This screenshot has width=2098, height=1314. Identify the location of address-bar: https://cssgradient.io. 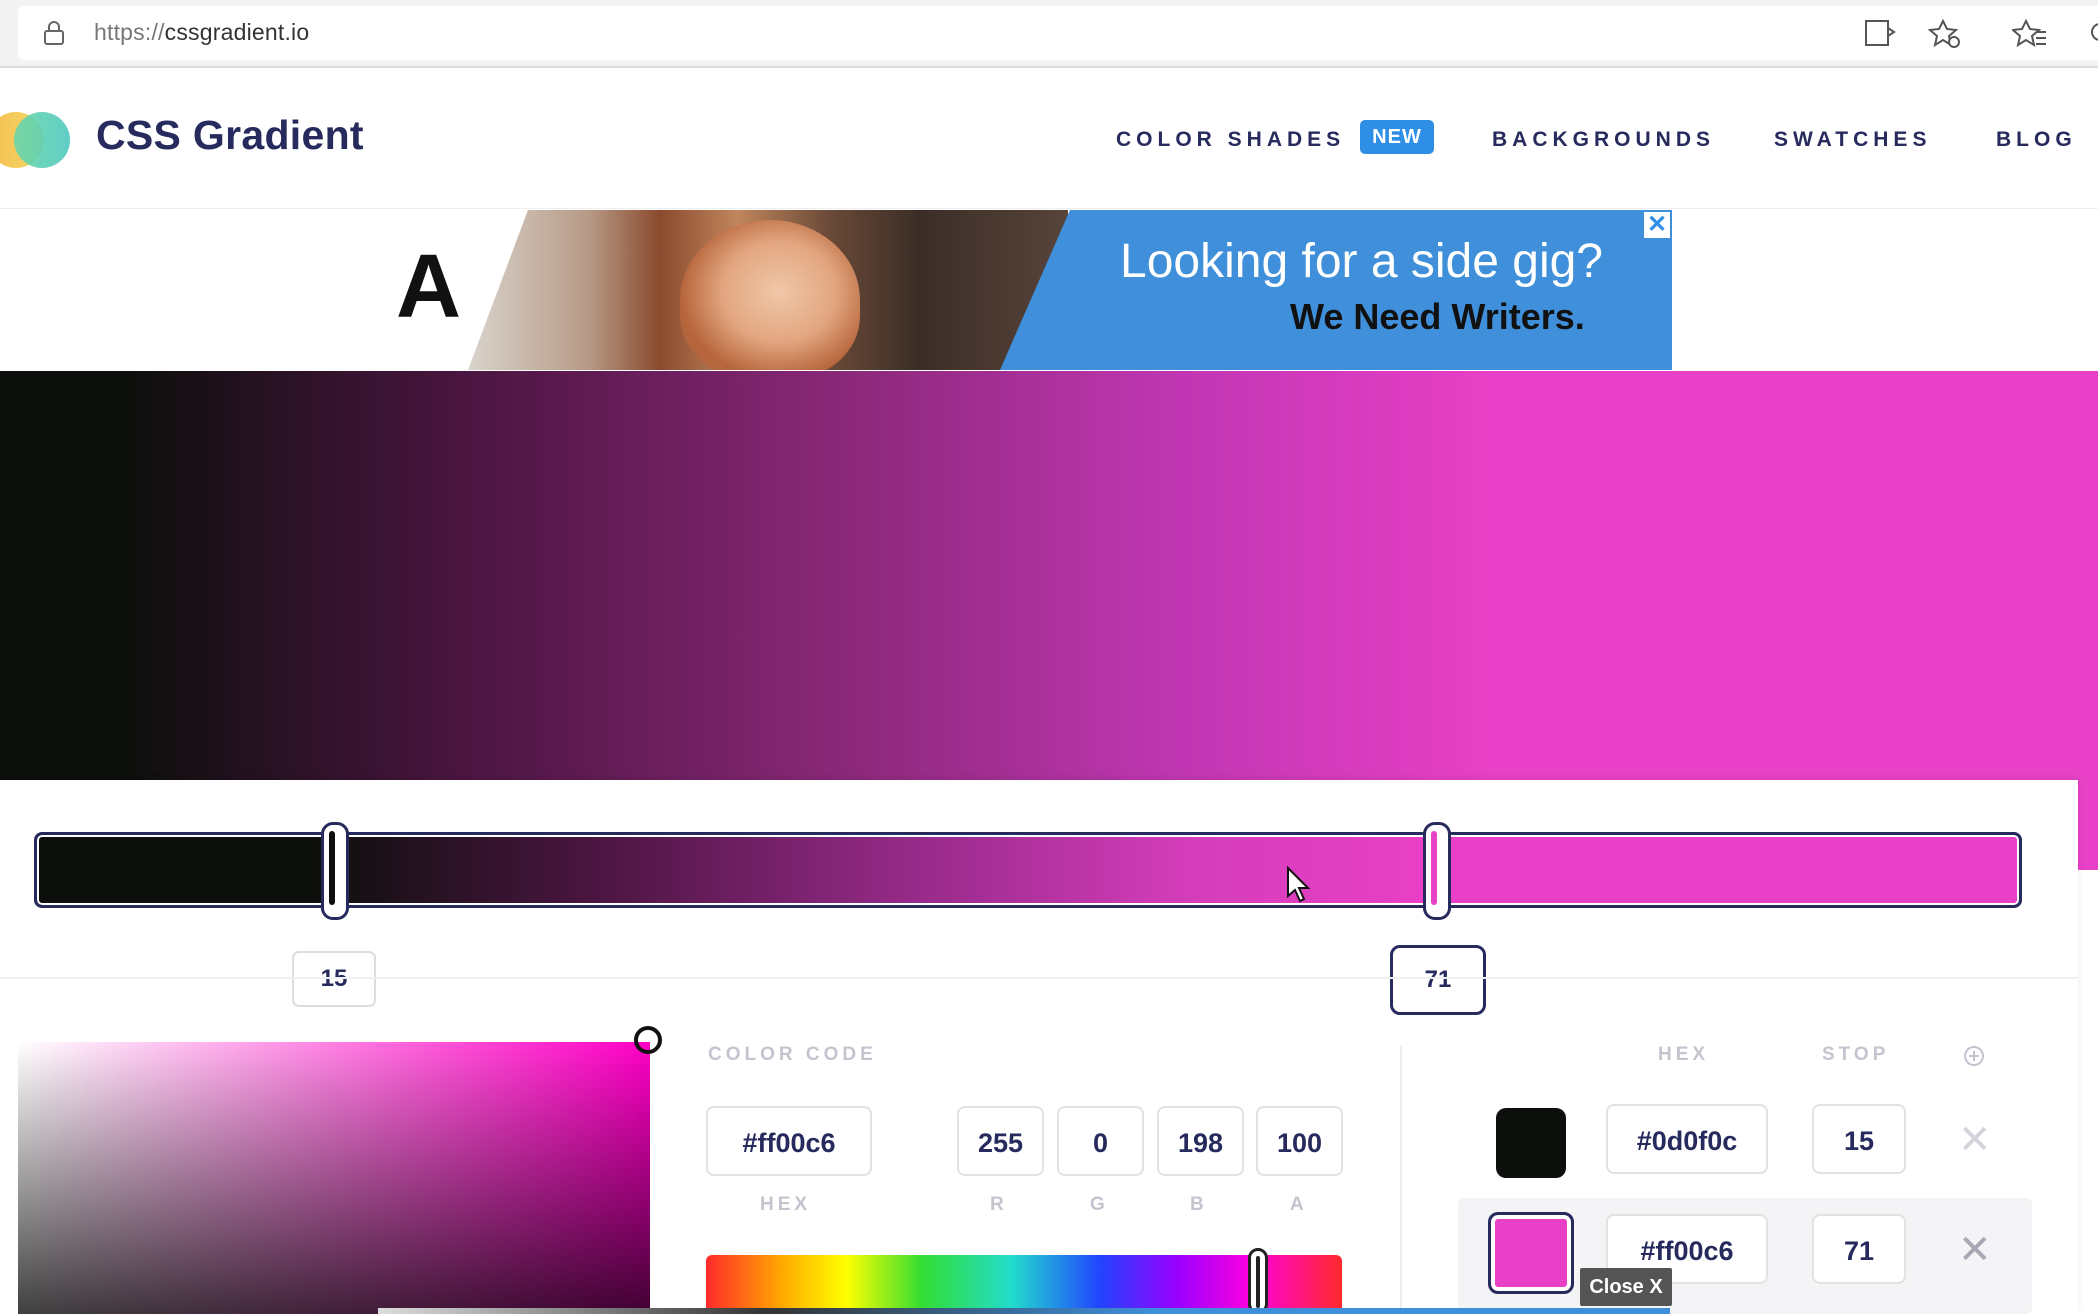
(1058, 33).